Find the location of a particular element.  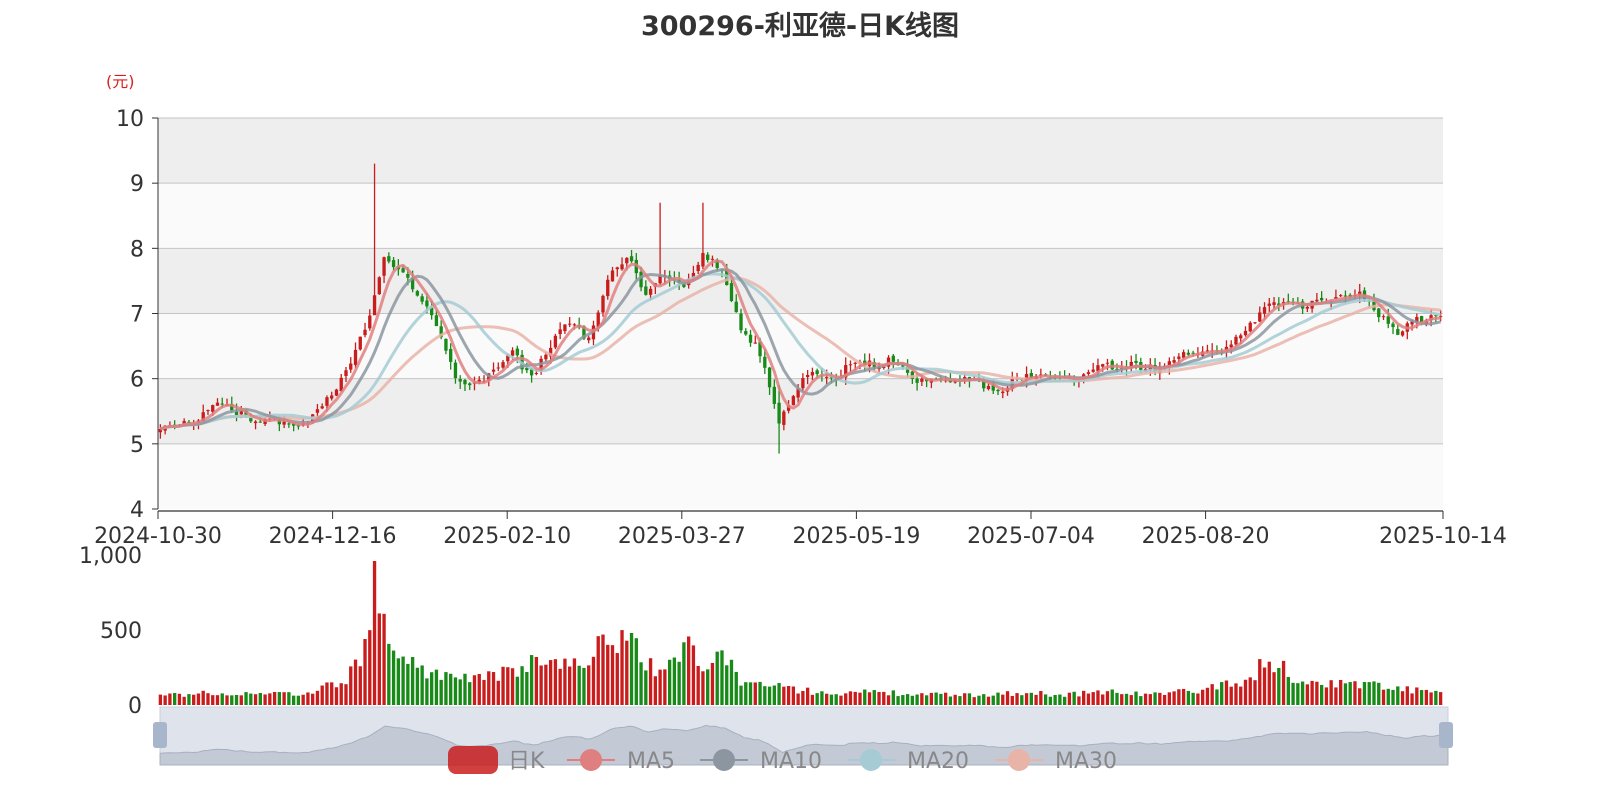

datazoom-right-handle is located at coordinates (1446, 735).